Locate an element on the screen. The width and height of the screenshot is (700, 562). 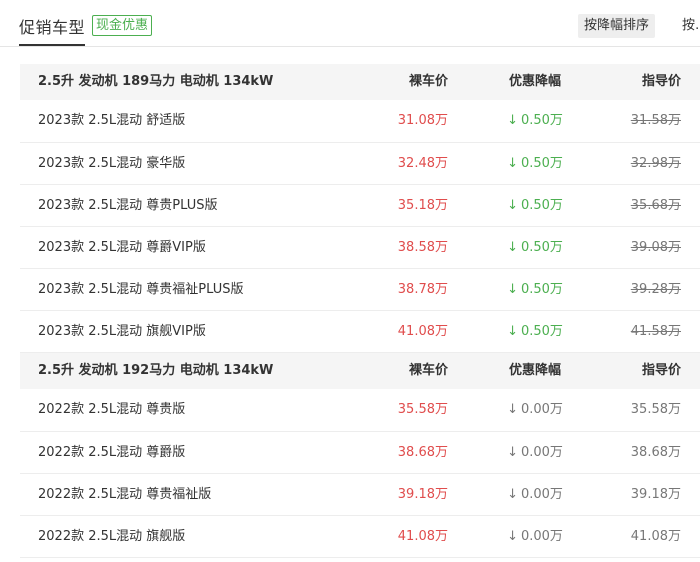
group-title: 2.5升 发动机 192马力 电动机 134kW is located at coordinates (156, 370).